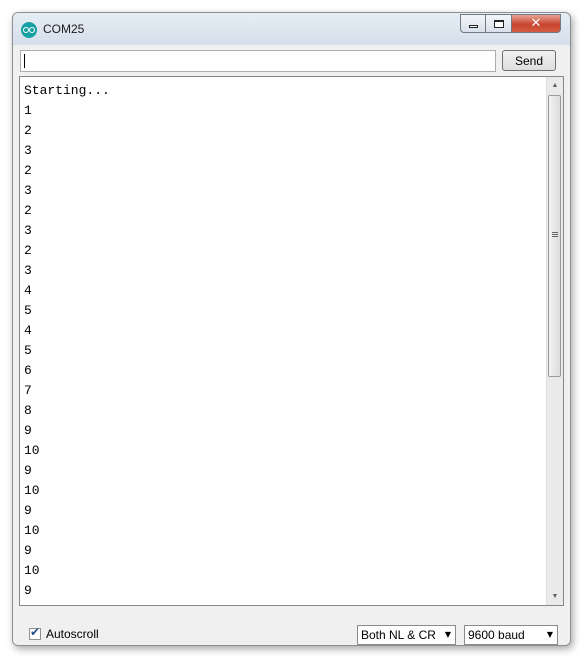 This screenshot has height=661, width=588. What do you see at coordinates (64, 29) in the screenshot?
I see `window-title: COM25` at bounding box center [64, 29].